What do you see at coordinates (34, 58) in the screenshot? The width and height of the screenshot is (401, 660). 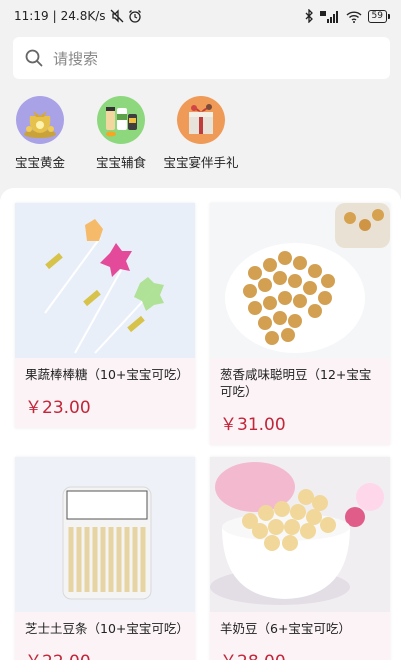 I see `search-icon` at bounding box center [34, 58].